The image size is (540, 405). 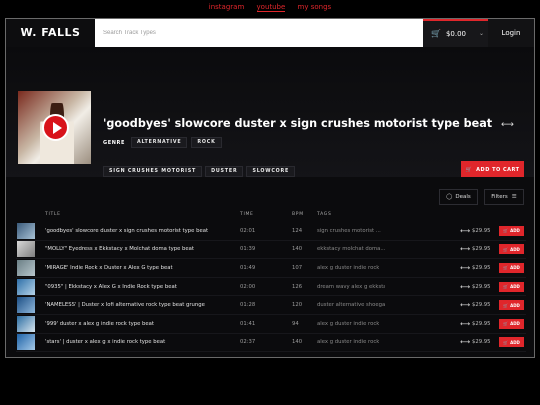 I want to click on genre-chip-rock: ROCK, so click(x=206, y=142).